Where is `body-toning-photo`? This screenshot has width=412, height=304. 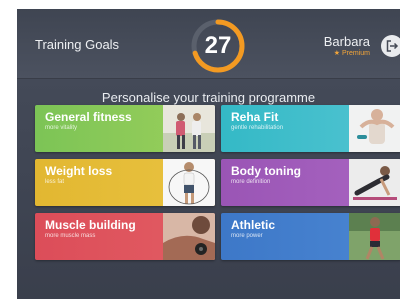
body-toning-photo is located at coordinates (374, 182).